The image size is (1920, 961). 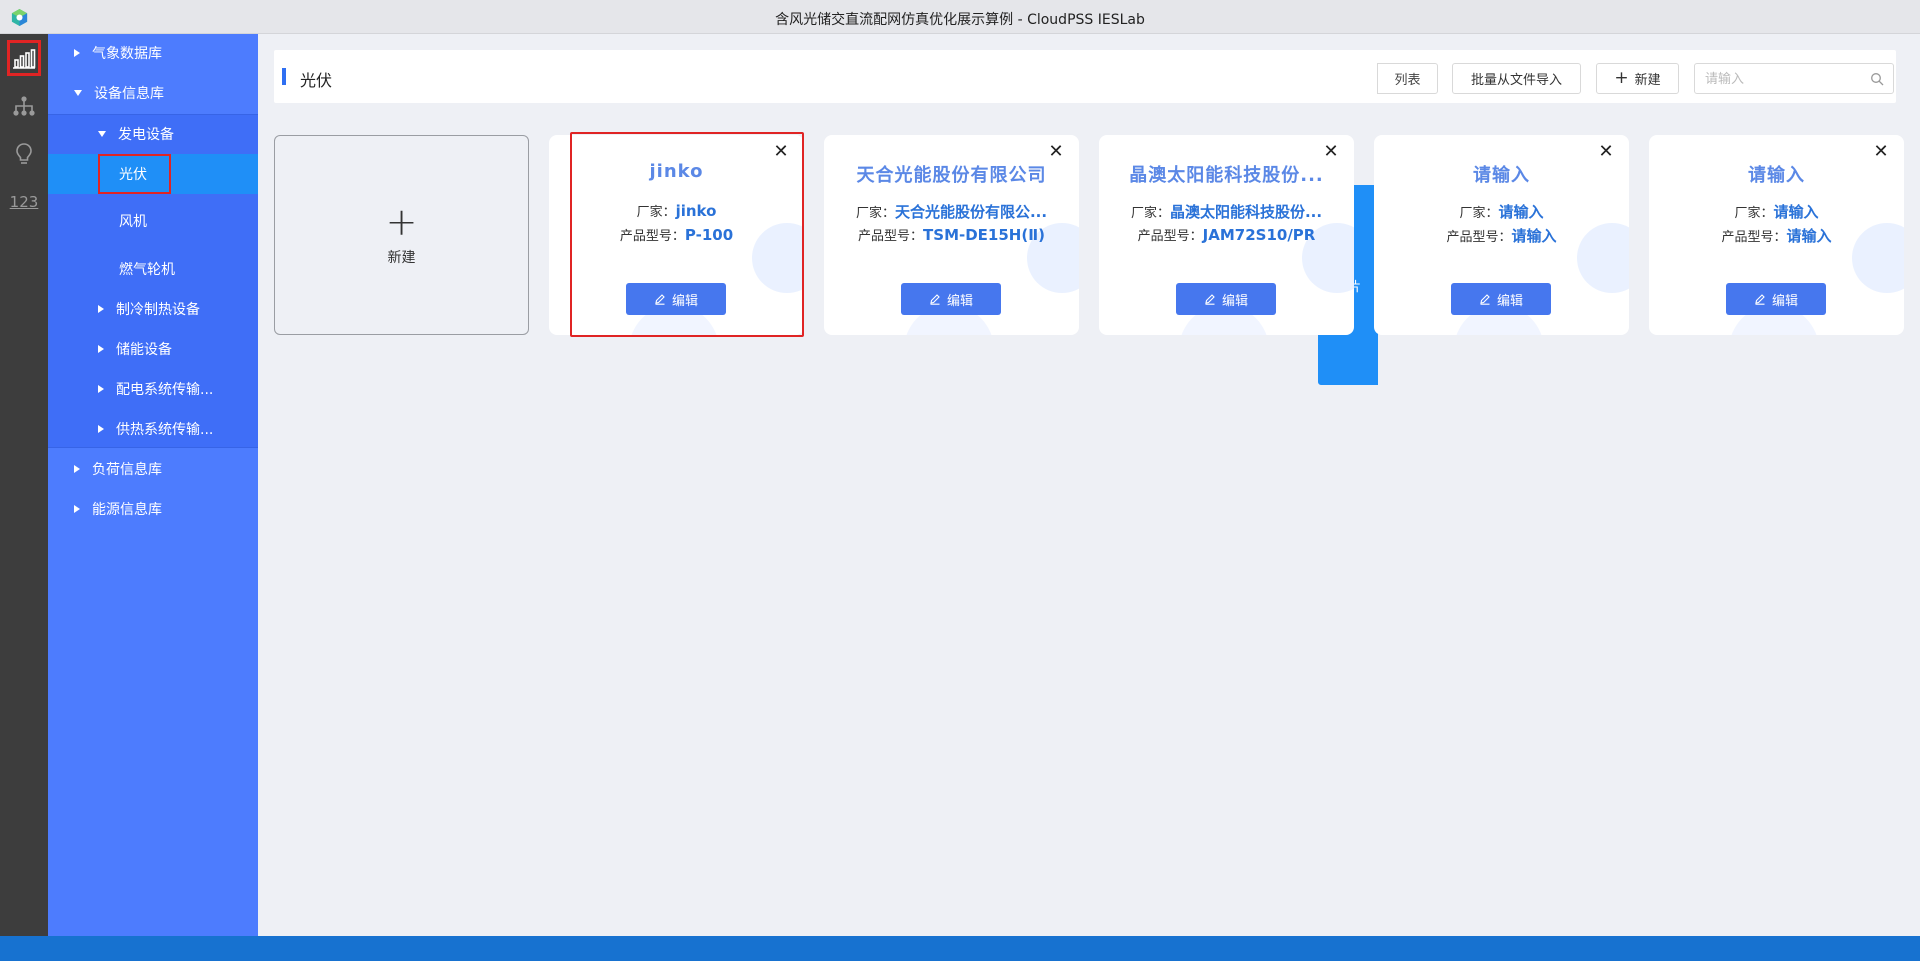 What do you see at coordinates (127, 54) in the screenshot?
I see `tree-item-label: 气象数据库` at bounding box center [127, 54].